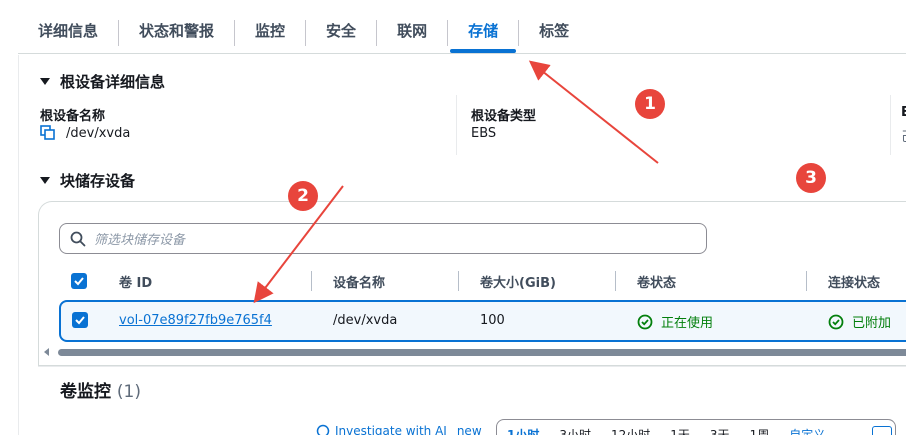 The width and height of the screenshot is (906, 435). I want to click on annotation-badge-3: 3, so click(811, 178).